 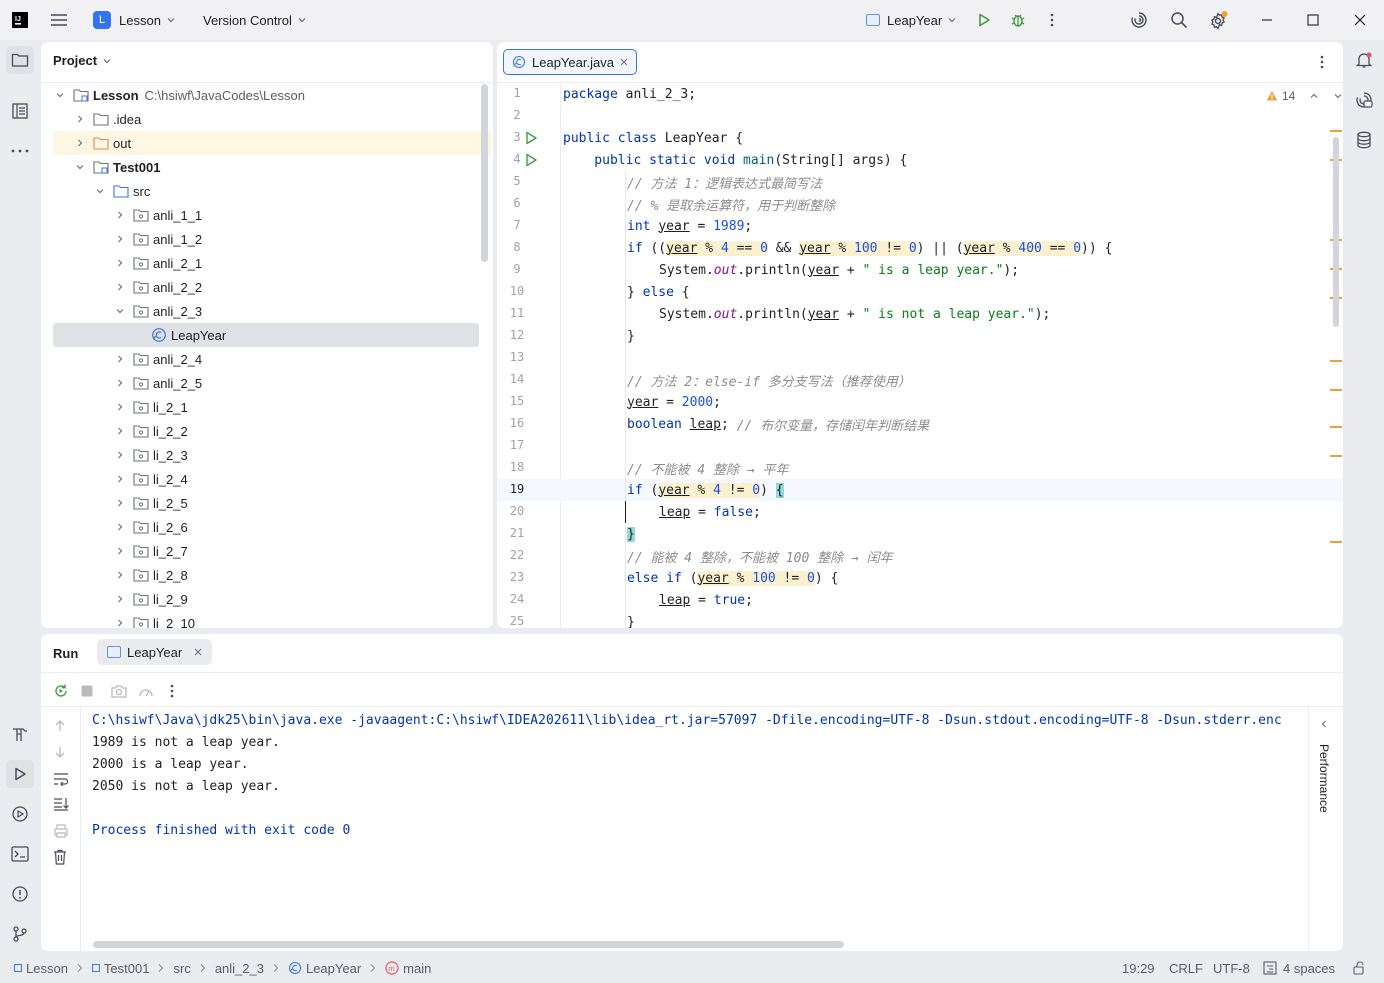 I want to click on code-token: =, so click(x=702, y=600).